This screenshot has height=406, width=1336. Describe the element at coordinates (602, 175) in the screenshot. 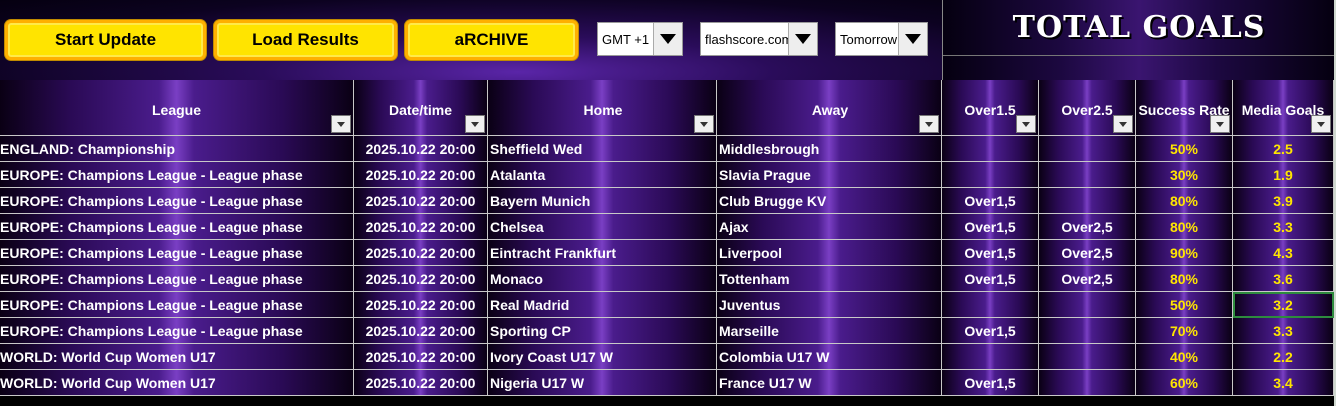

I see `cell-home: Atalanta` at that location.